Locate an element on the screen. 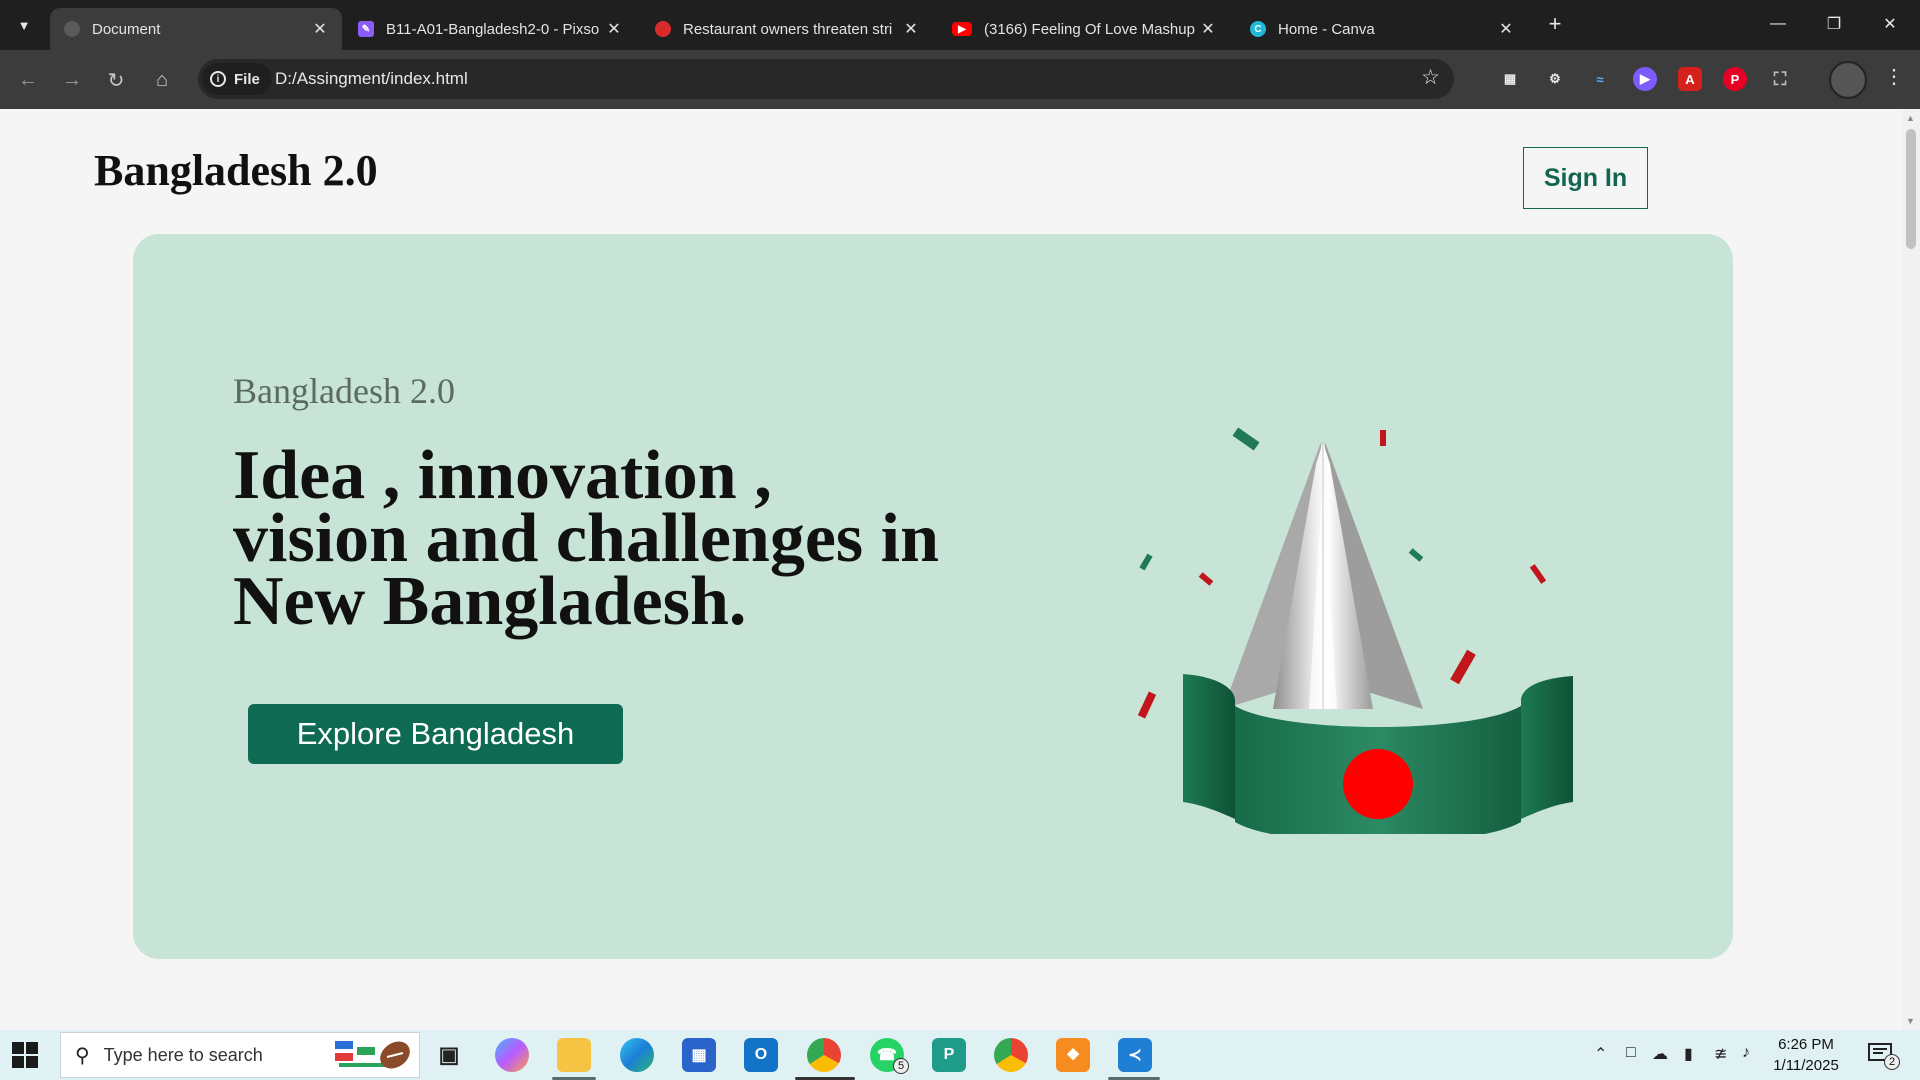  explore-bangladesh-button: Explore Bangladesh is located at coordinates (435, 734).